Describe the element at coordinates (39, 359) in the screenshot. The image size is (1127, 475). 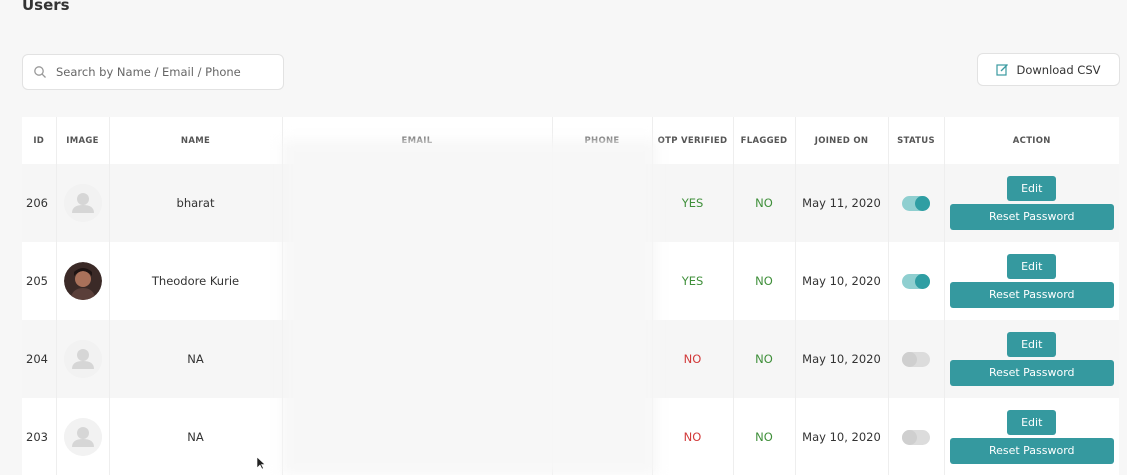
I see `row-id: 204` at that location.